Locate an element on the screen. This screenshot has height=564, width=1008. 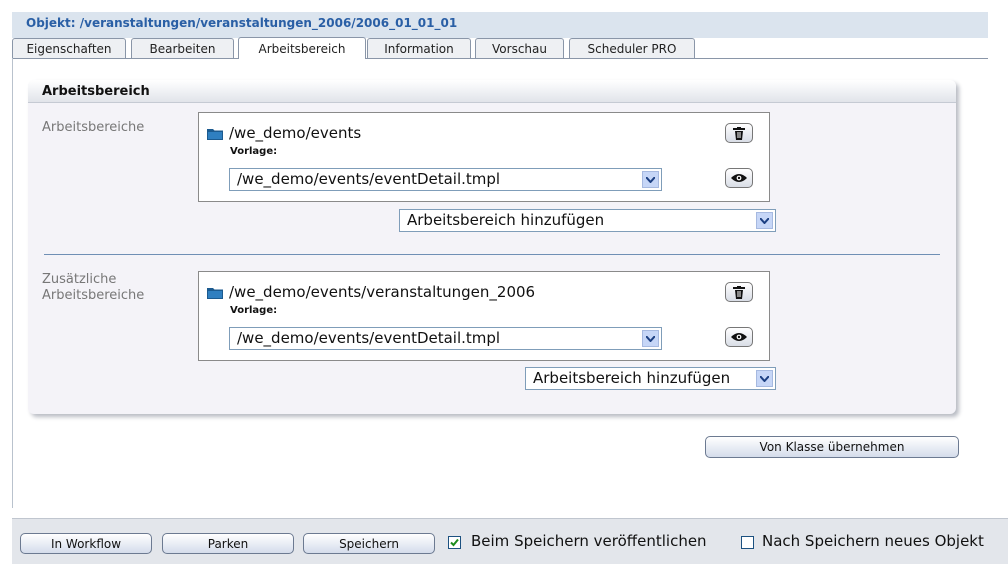
extra-workspaces-label: Zusätzliche Arbeitsbereiche is located at coordinates (93, 288).